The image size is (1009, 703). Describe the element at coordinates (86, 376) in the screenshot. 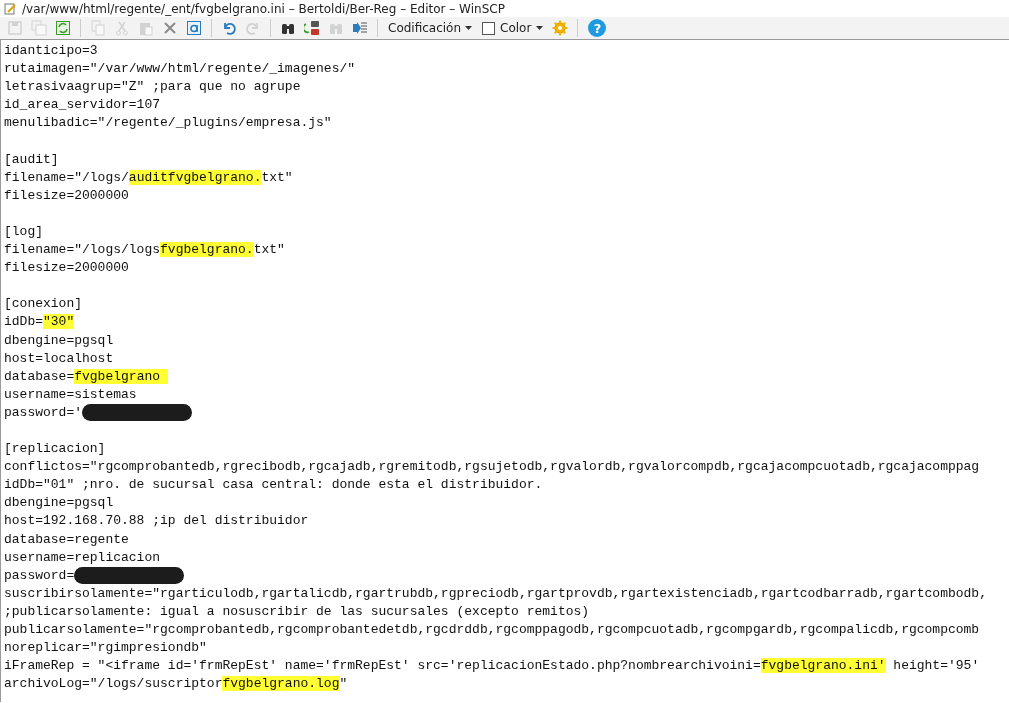

I see `code-line: database=fvgbelgrano` at that location.